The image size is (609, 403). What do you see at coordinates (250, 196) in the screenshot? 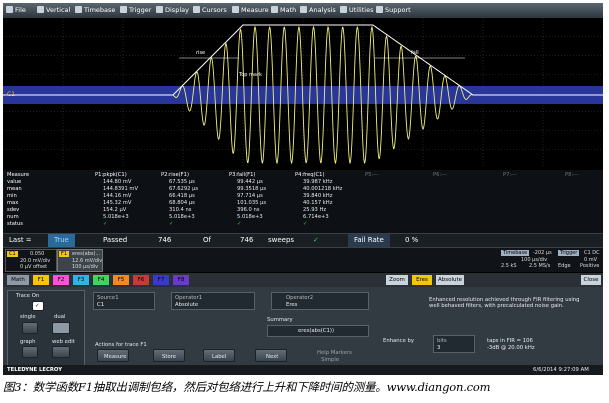
I see `measure-cell: 97.714 µs` at bounding box center [250, 196].